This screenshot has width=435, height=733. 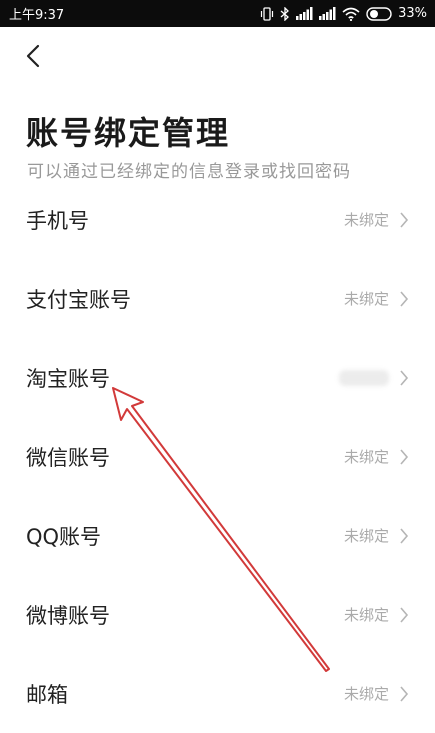 I want to click on battery-percentage: 33%, so click(x=412, y=13).